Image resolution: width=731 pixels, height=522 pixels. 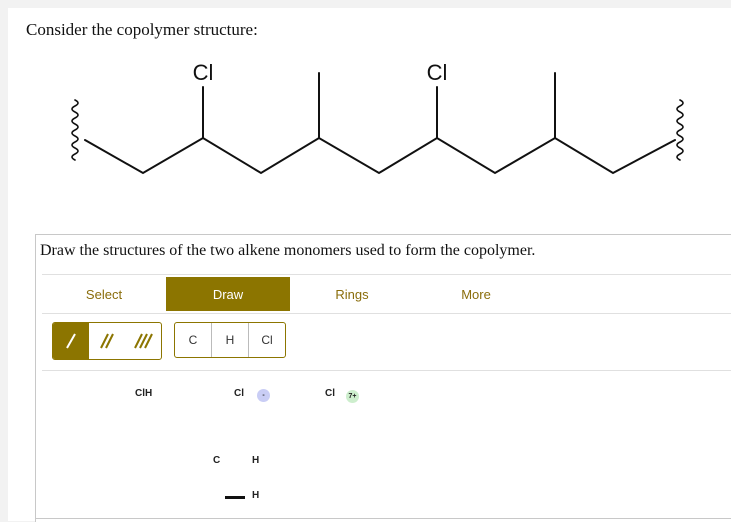 I want to click on question-text: Consider the copolymer structure:, so click(x=142, y=29).